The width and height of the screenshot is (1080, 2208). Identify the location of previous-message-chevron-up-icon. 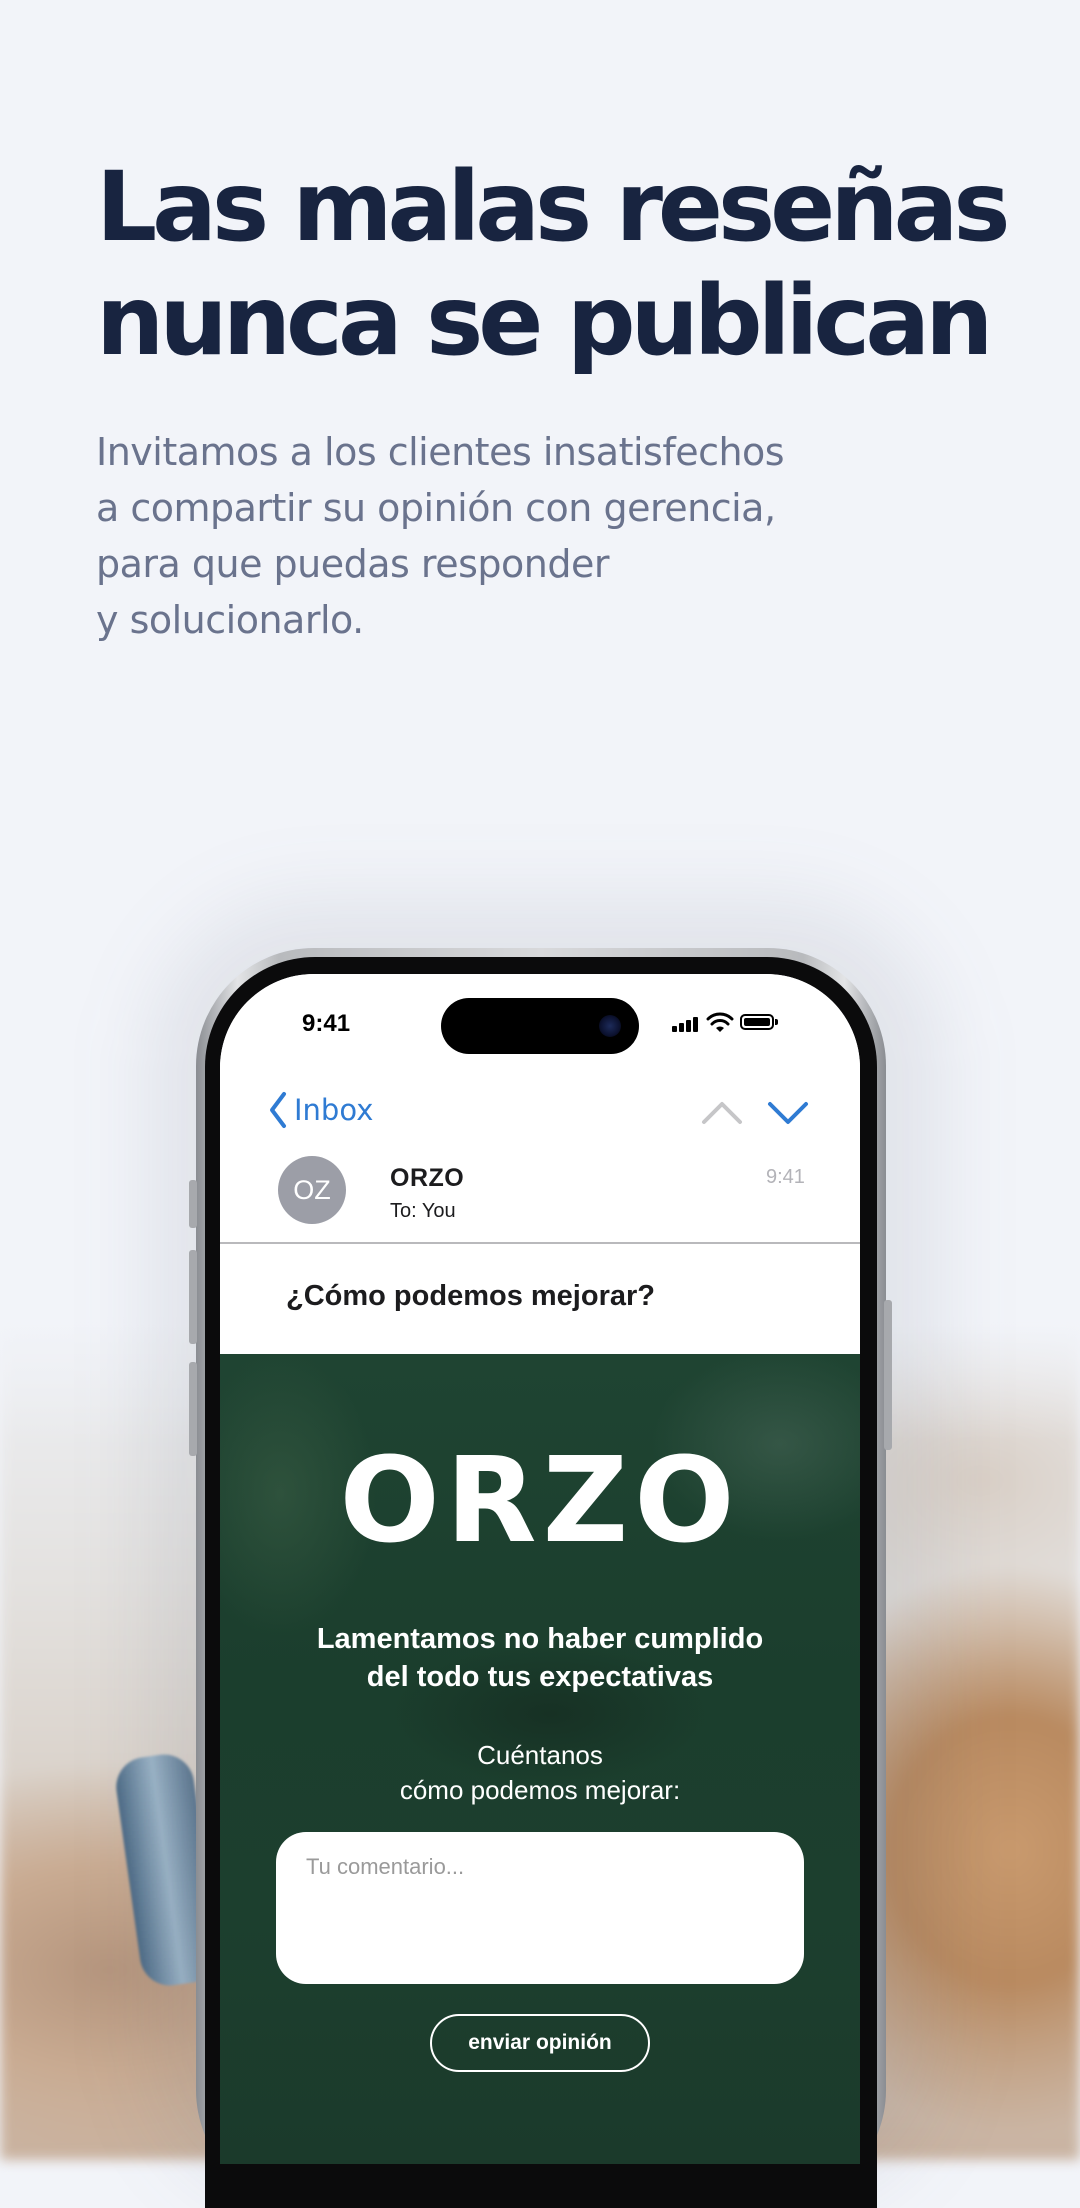
(722, 1112).